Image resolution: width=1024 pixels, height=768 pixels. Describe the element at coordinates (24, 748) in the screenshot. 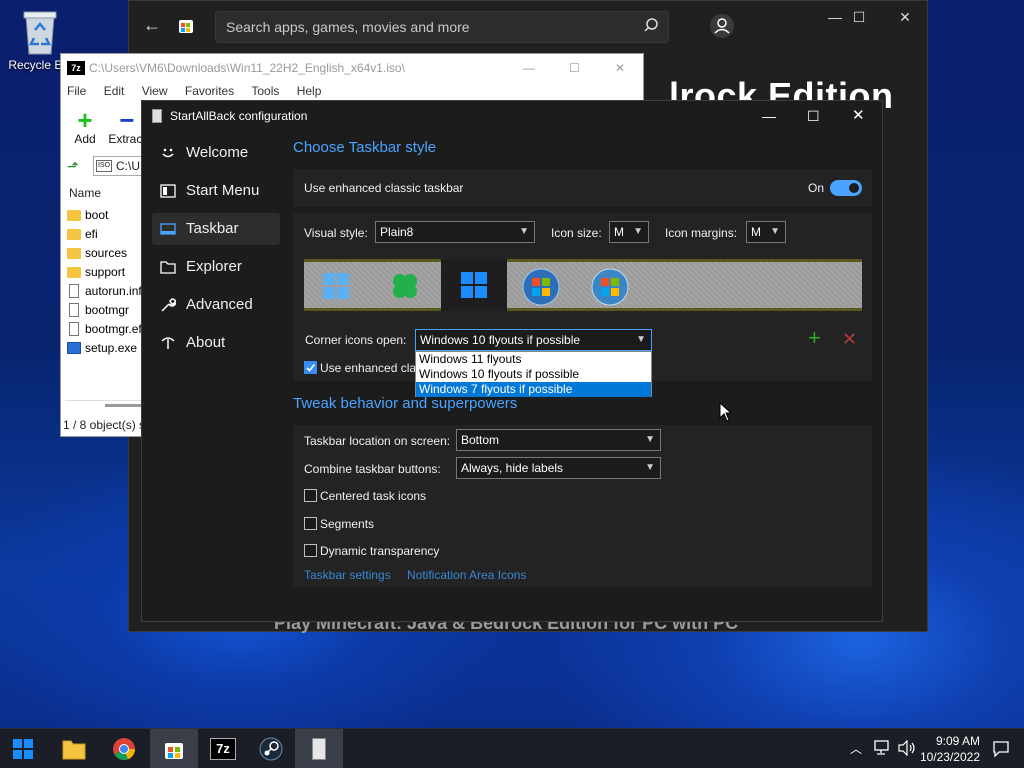

I see `start-button` at that location.